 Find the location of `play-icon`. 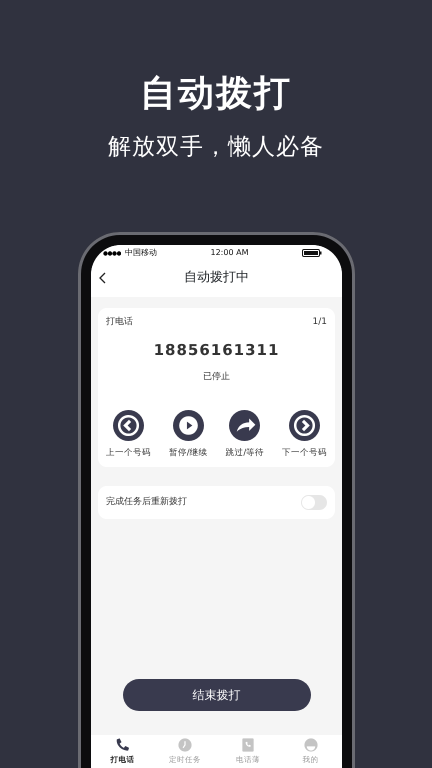

play-icon is located at coordinates (188, 425).